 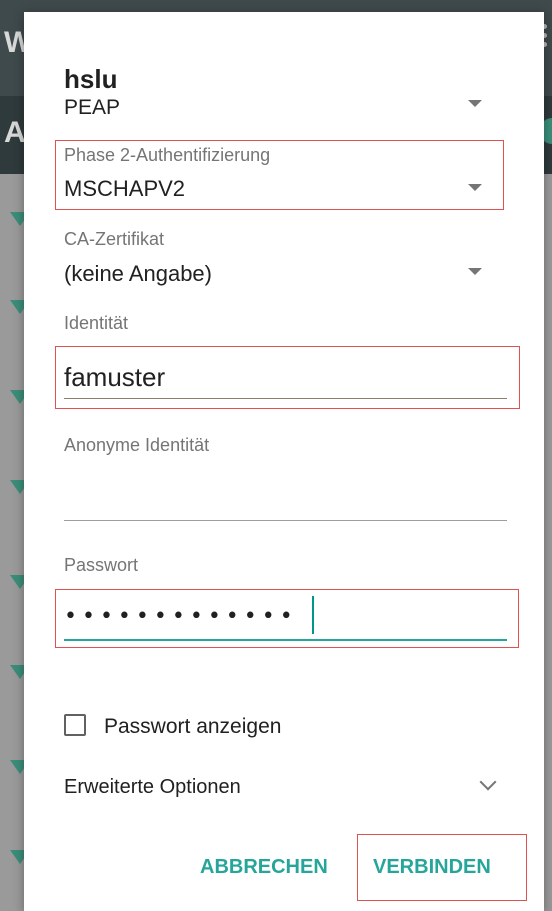 What do you see at coordinates (285, 499) in the screenshot?
I see `anonymous-identity-input` at bounding box center [285, 499].